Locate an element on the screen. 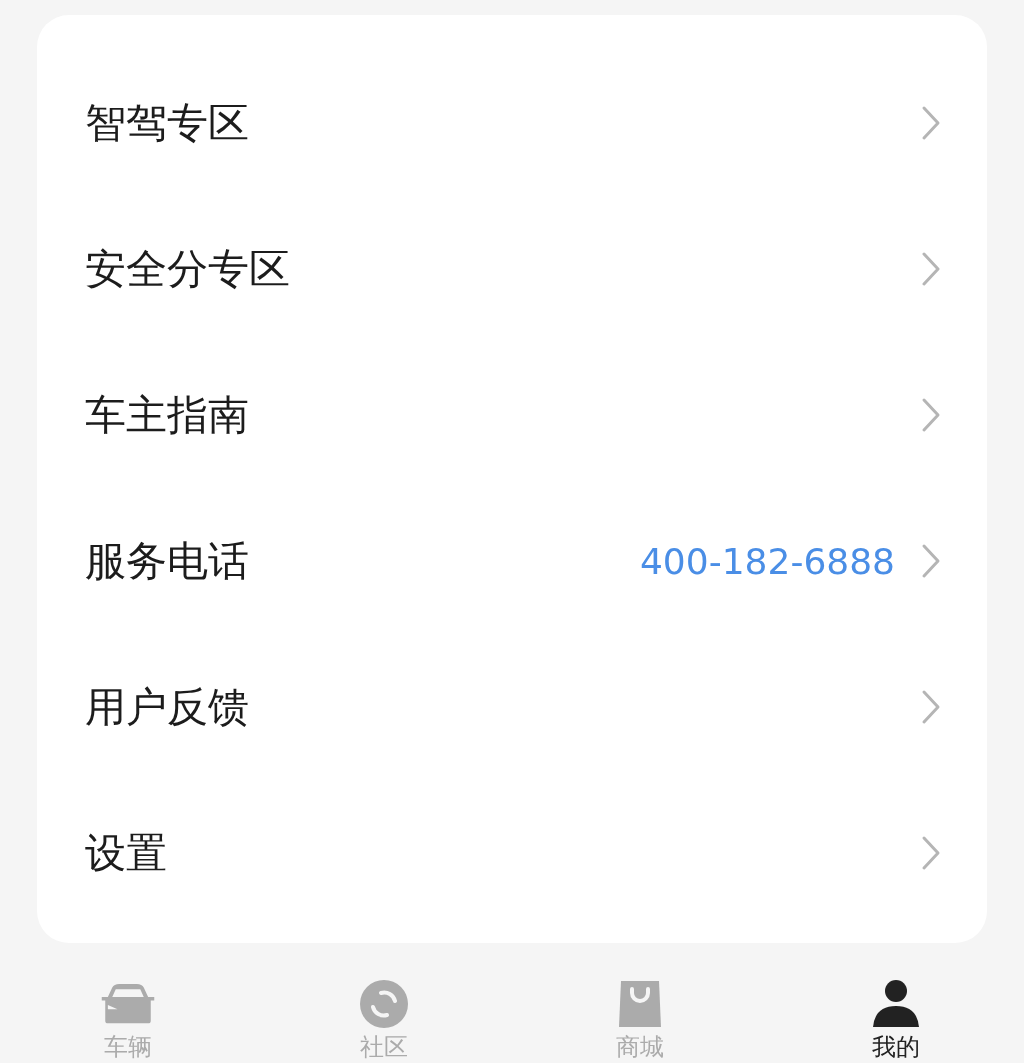  menu-label: 车主指南 is located at coordinates (167, 415).